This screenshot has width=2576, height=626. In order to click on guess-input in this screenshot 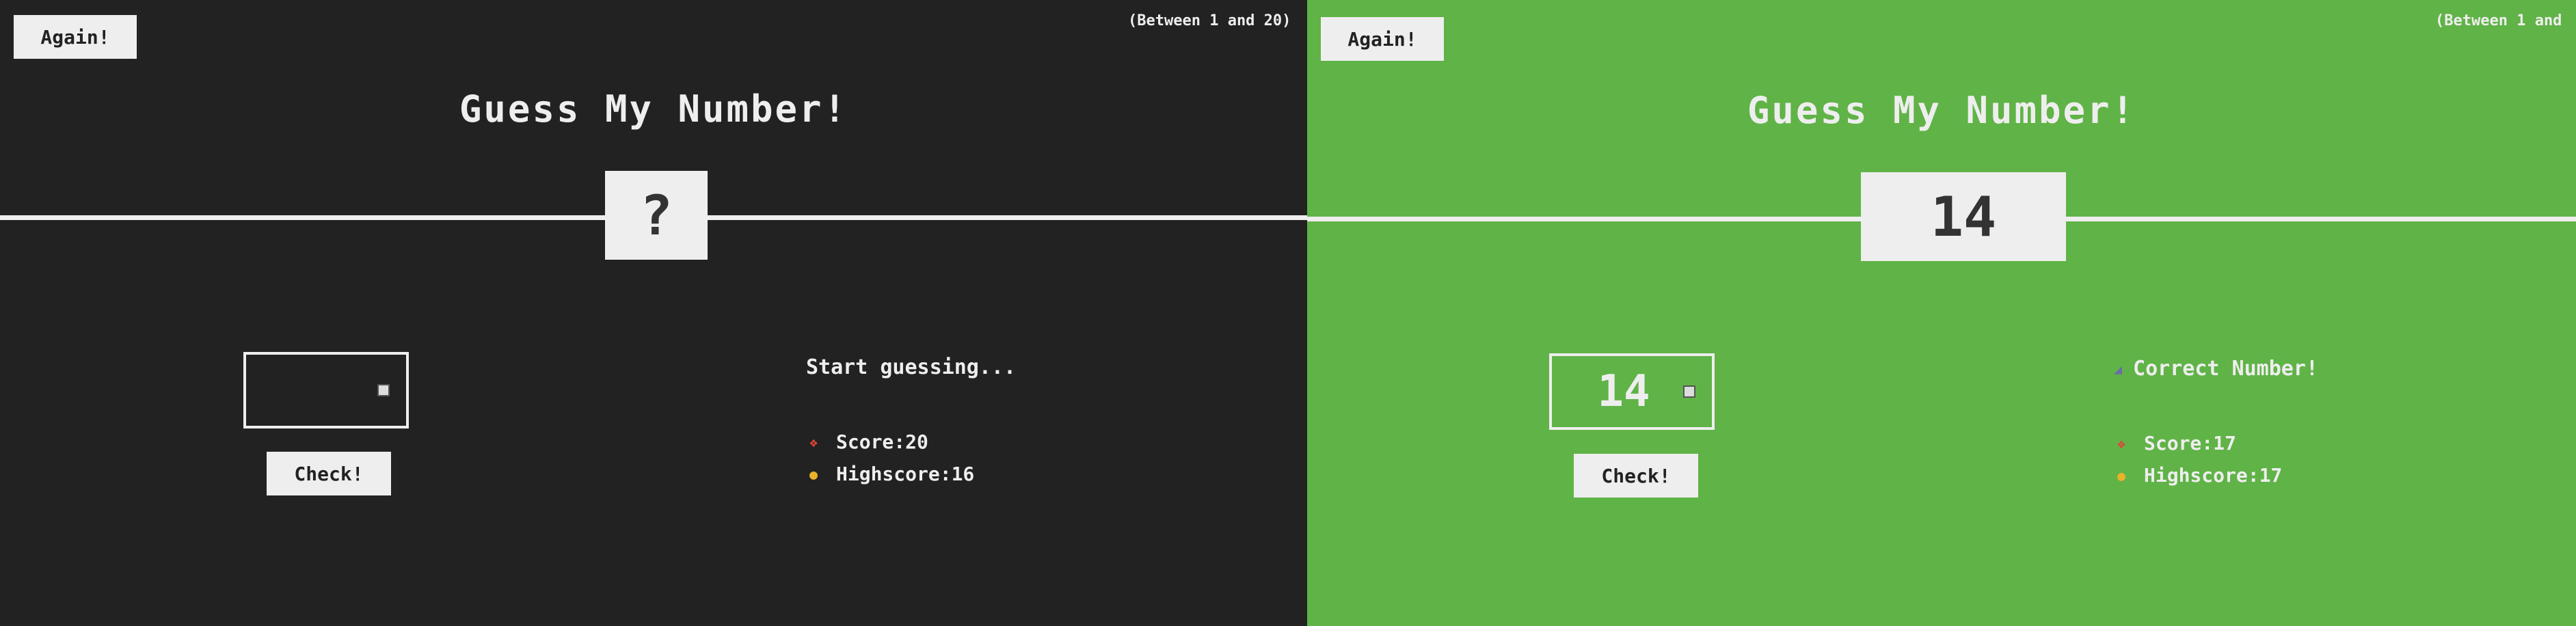, I will do `click(326, 390)`.